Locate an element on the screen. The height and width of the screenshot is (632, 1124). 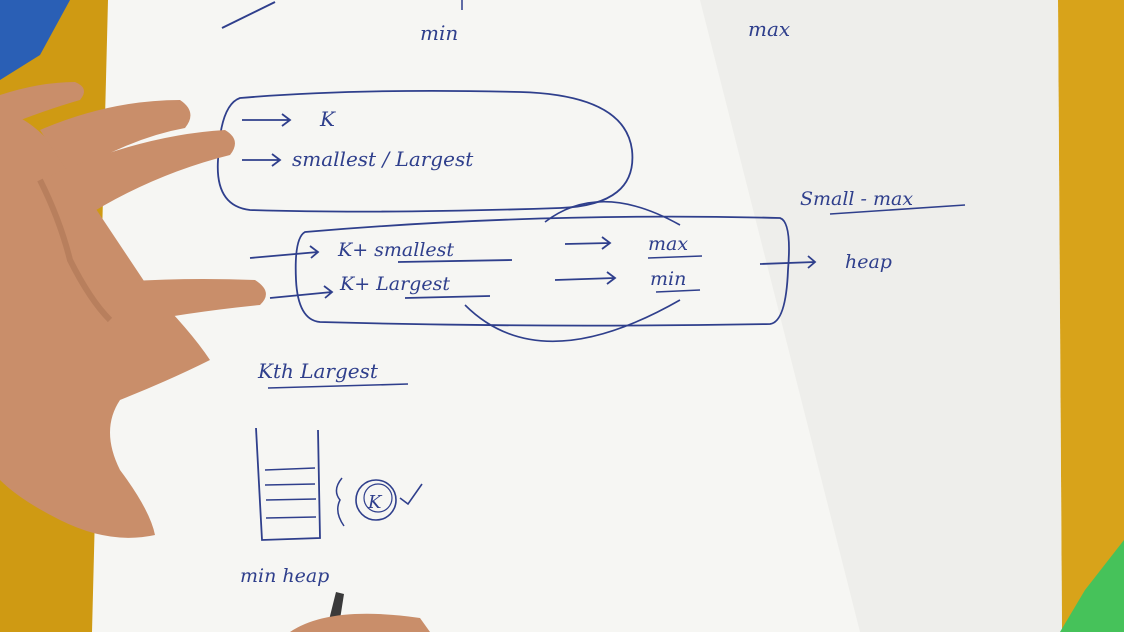
label-row-max: max is located at coordinates (668, 244).